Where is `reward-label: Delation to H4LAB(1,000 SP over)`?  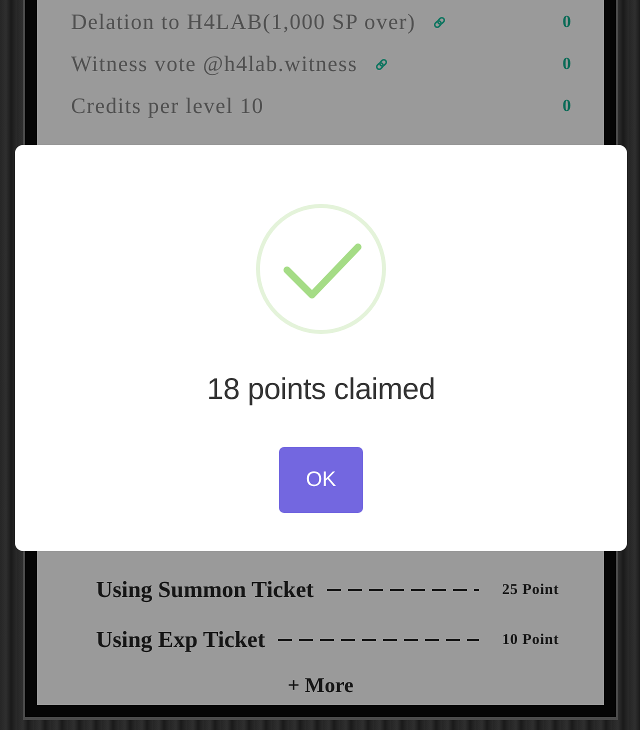 reward-label: Delation to H4LAB(1,000 SP over) is located at coordinates (243, 22).